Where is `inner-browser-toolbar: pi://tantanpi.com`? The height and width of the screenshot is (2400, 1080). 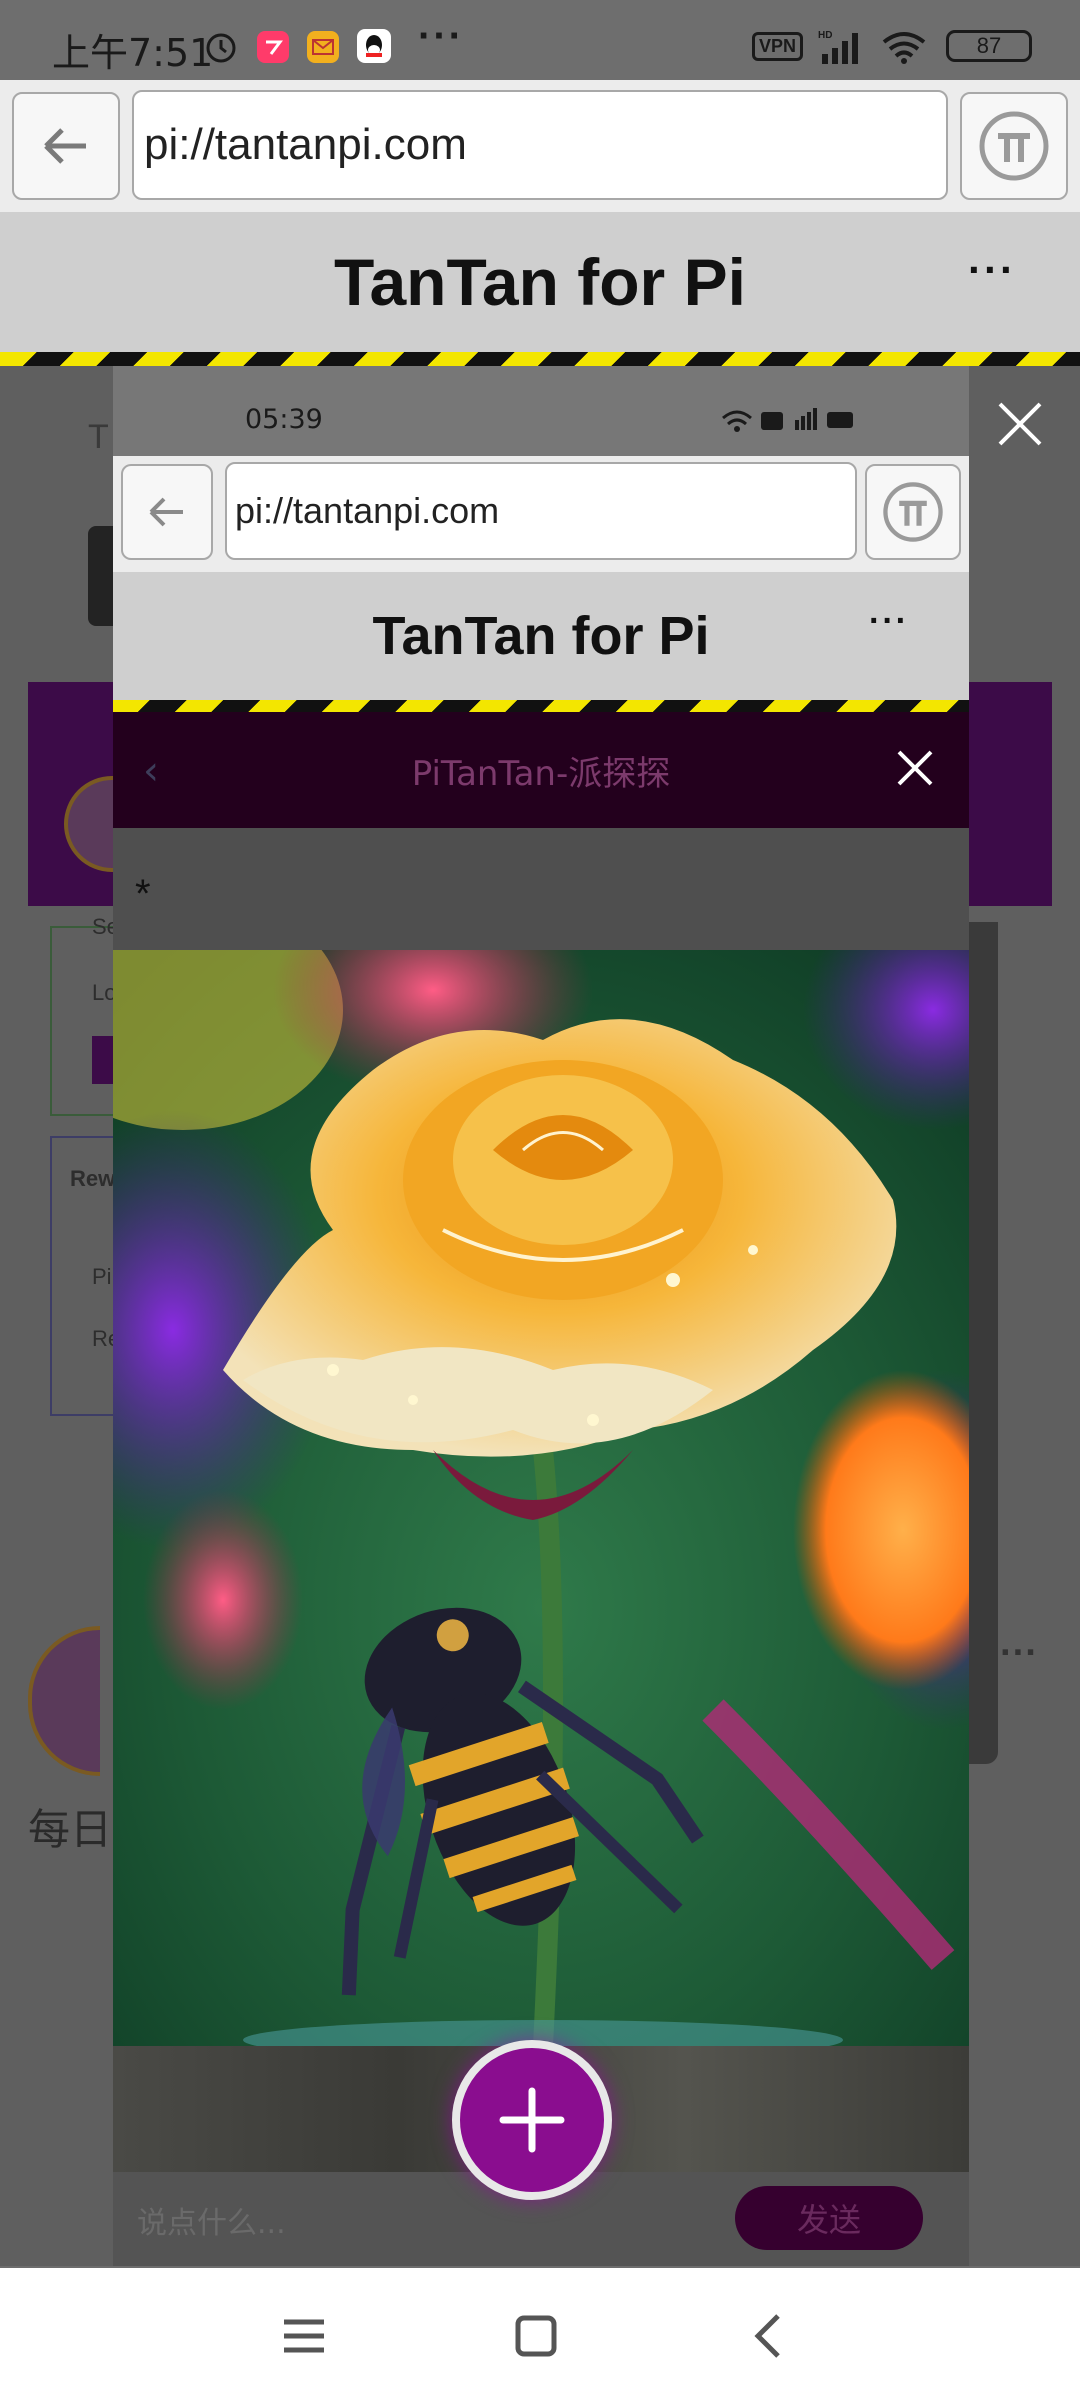
inner-browser-toolbar: pi://tantanpi.com is located at coordinates (541, 514).